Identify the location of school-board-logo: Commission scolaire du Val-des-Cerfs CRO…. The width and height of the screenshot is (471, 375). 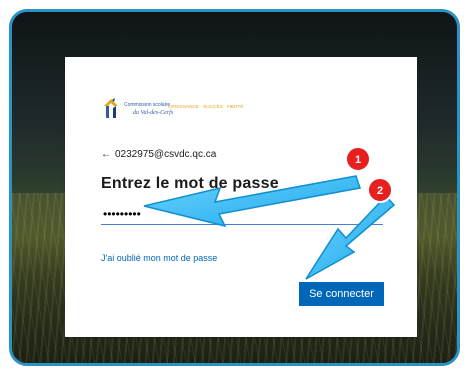
(173, 108).